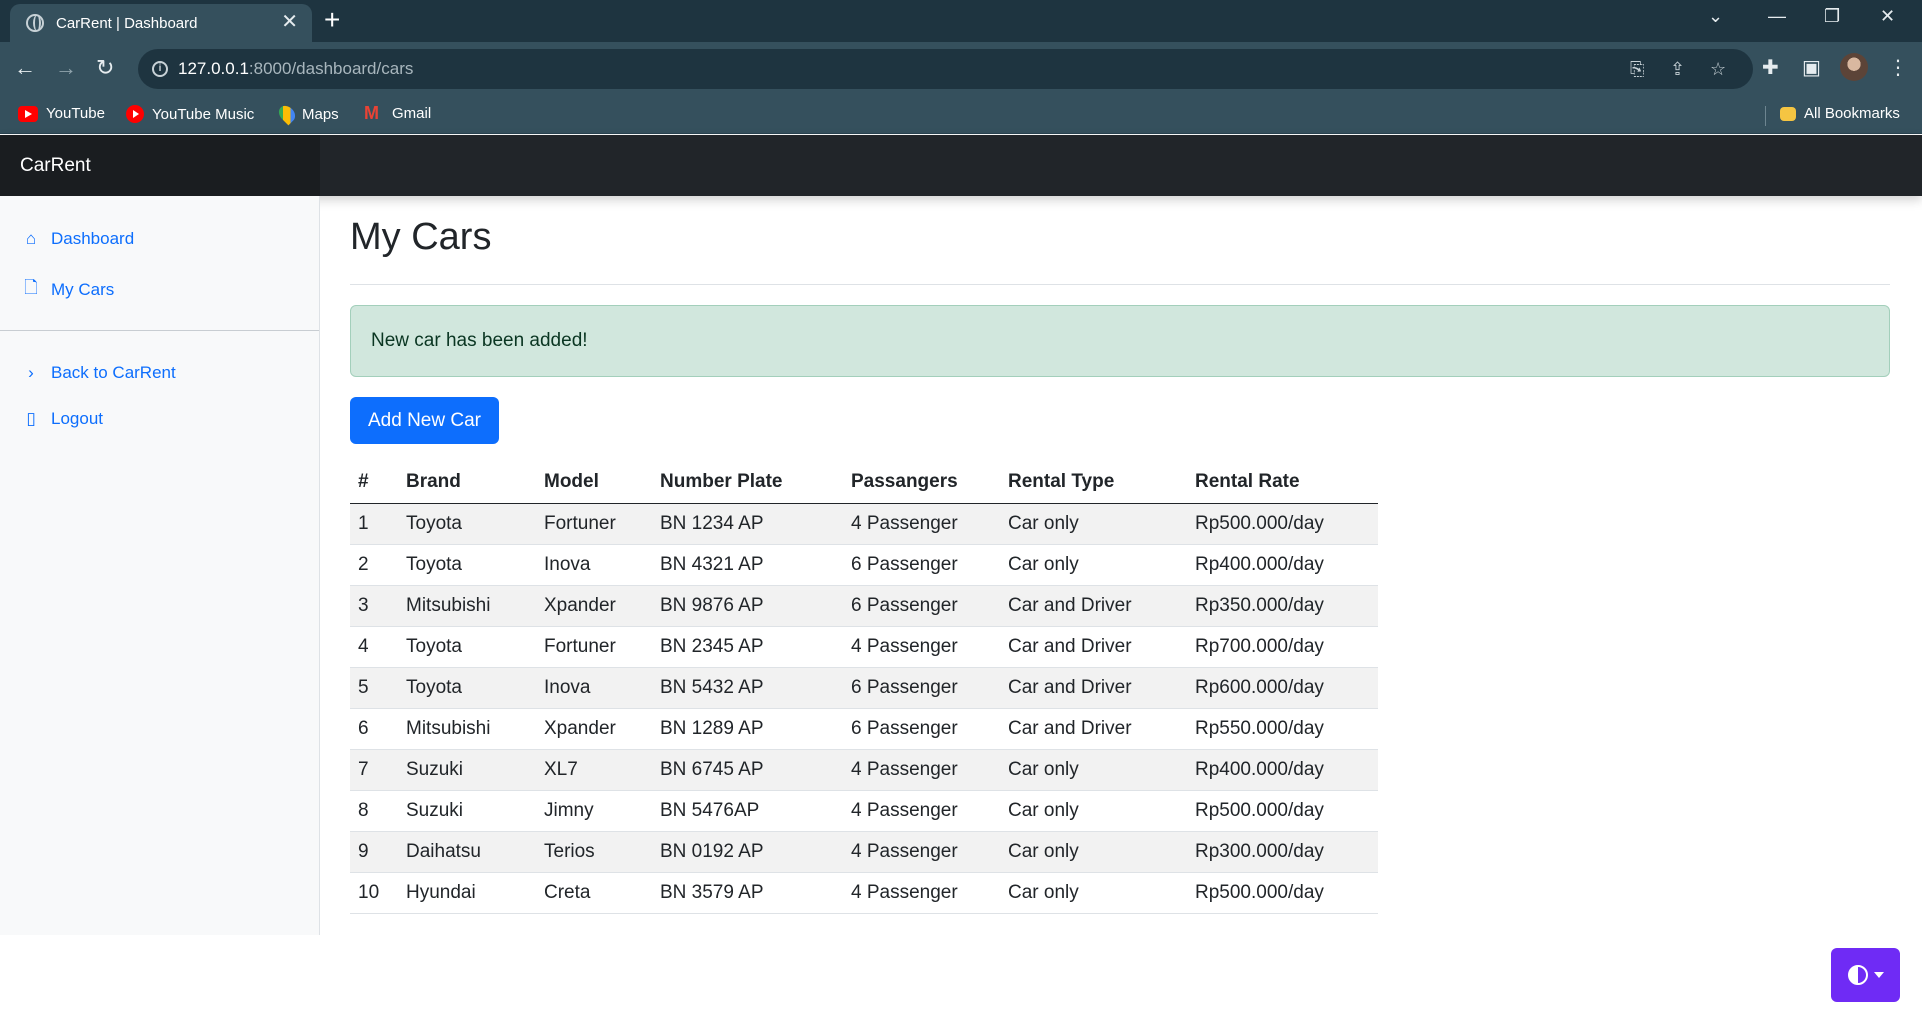  I want to click on sidebar-item-label: Dashboard, so click(93, 238).